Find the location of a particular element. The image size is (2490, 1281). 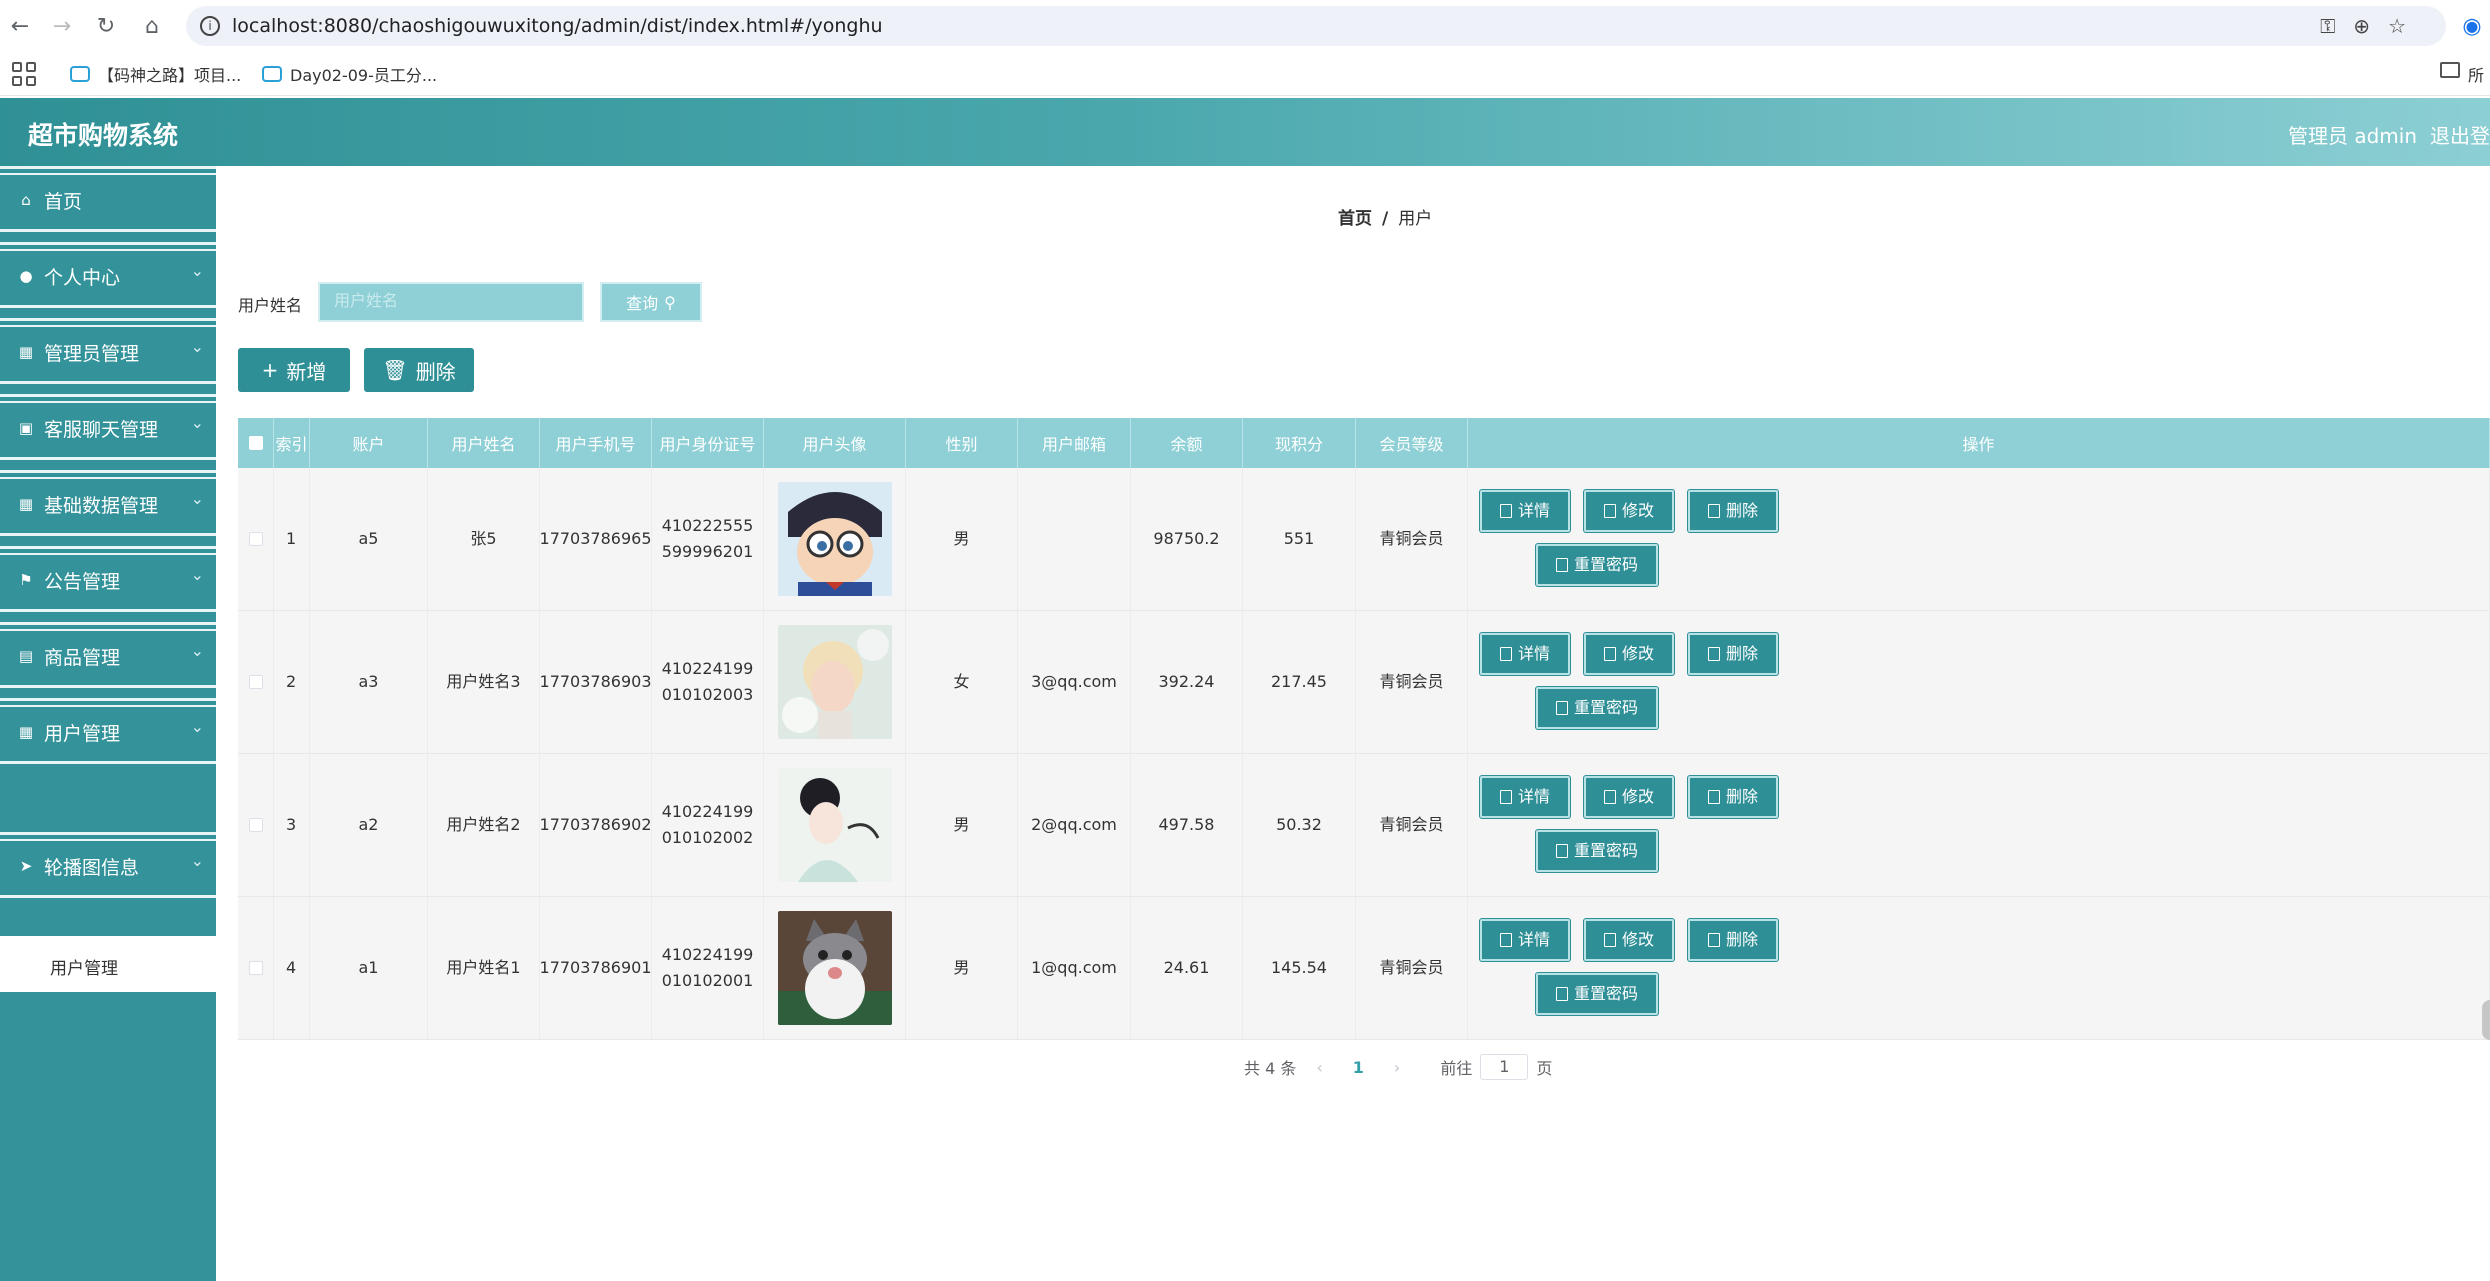

site-info-icon: i is located at coordinates (210, 26).